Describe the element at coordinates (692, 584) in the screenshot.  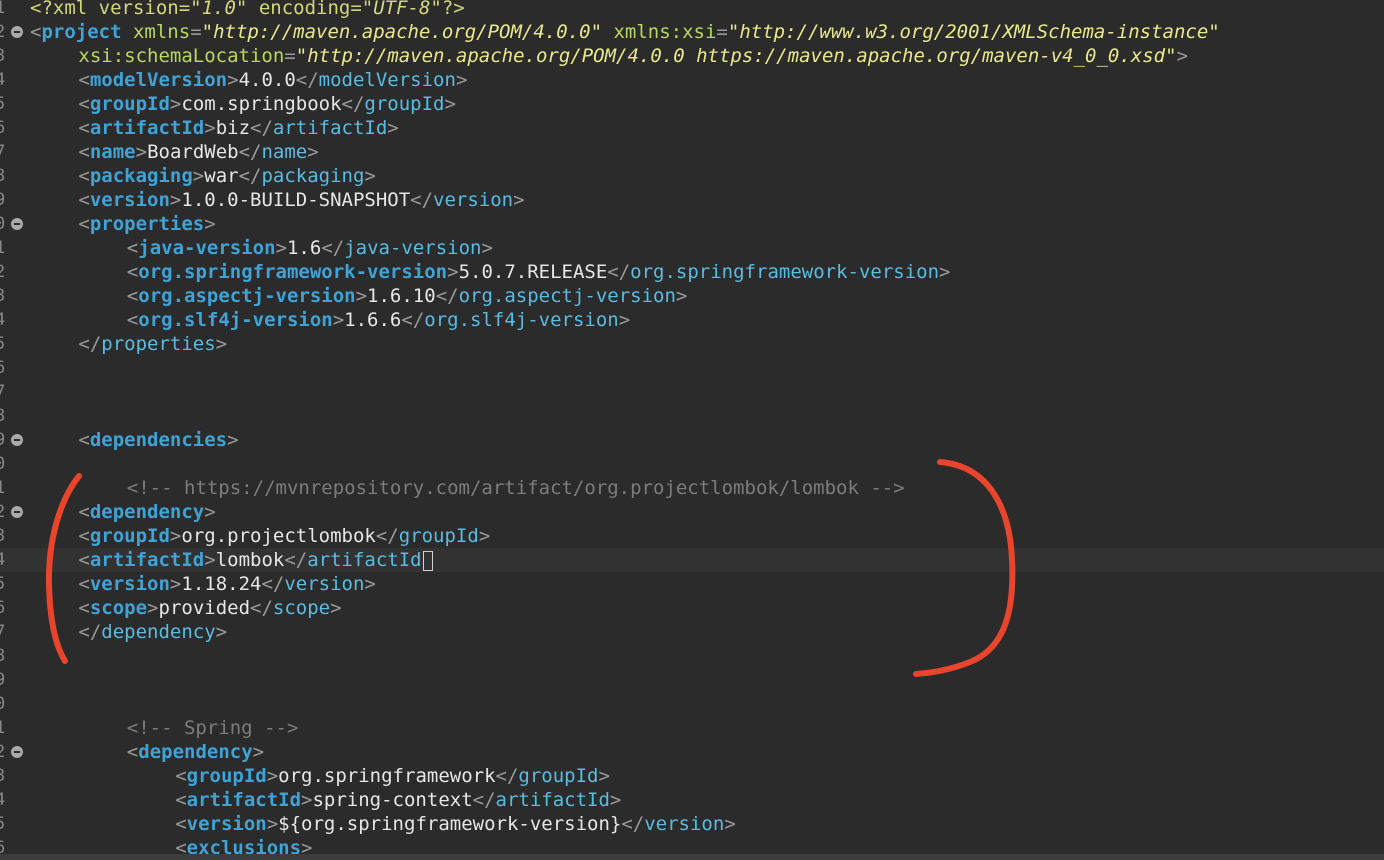
I see `code-line: 5 <version>1.18.24</version>` at that location.